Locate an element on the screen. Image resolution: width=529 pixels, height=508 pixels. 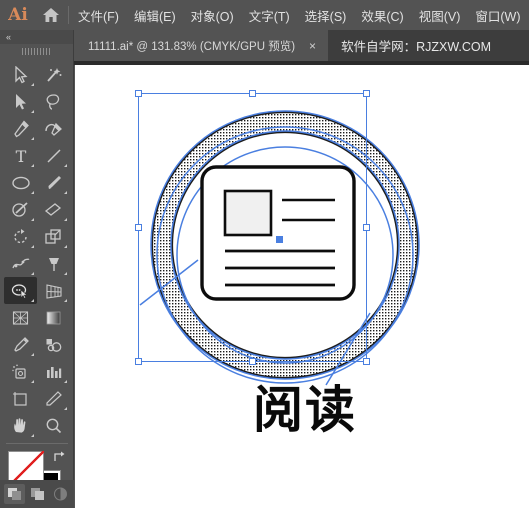
document-tab: 11111.ai* @ 131.83% (CMYK/GPU 预览) × is located at coordinates (202, 45).